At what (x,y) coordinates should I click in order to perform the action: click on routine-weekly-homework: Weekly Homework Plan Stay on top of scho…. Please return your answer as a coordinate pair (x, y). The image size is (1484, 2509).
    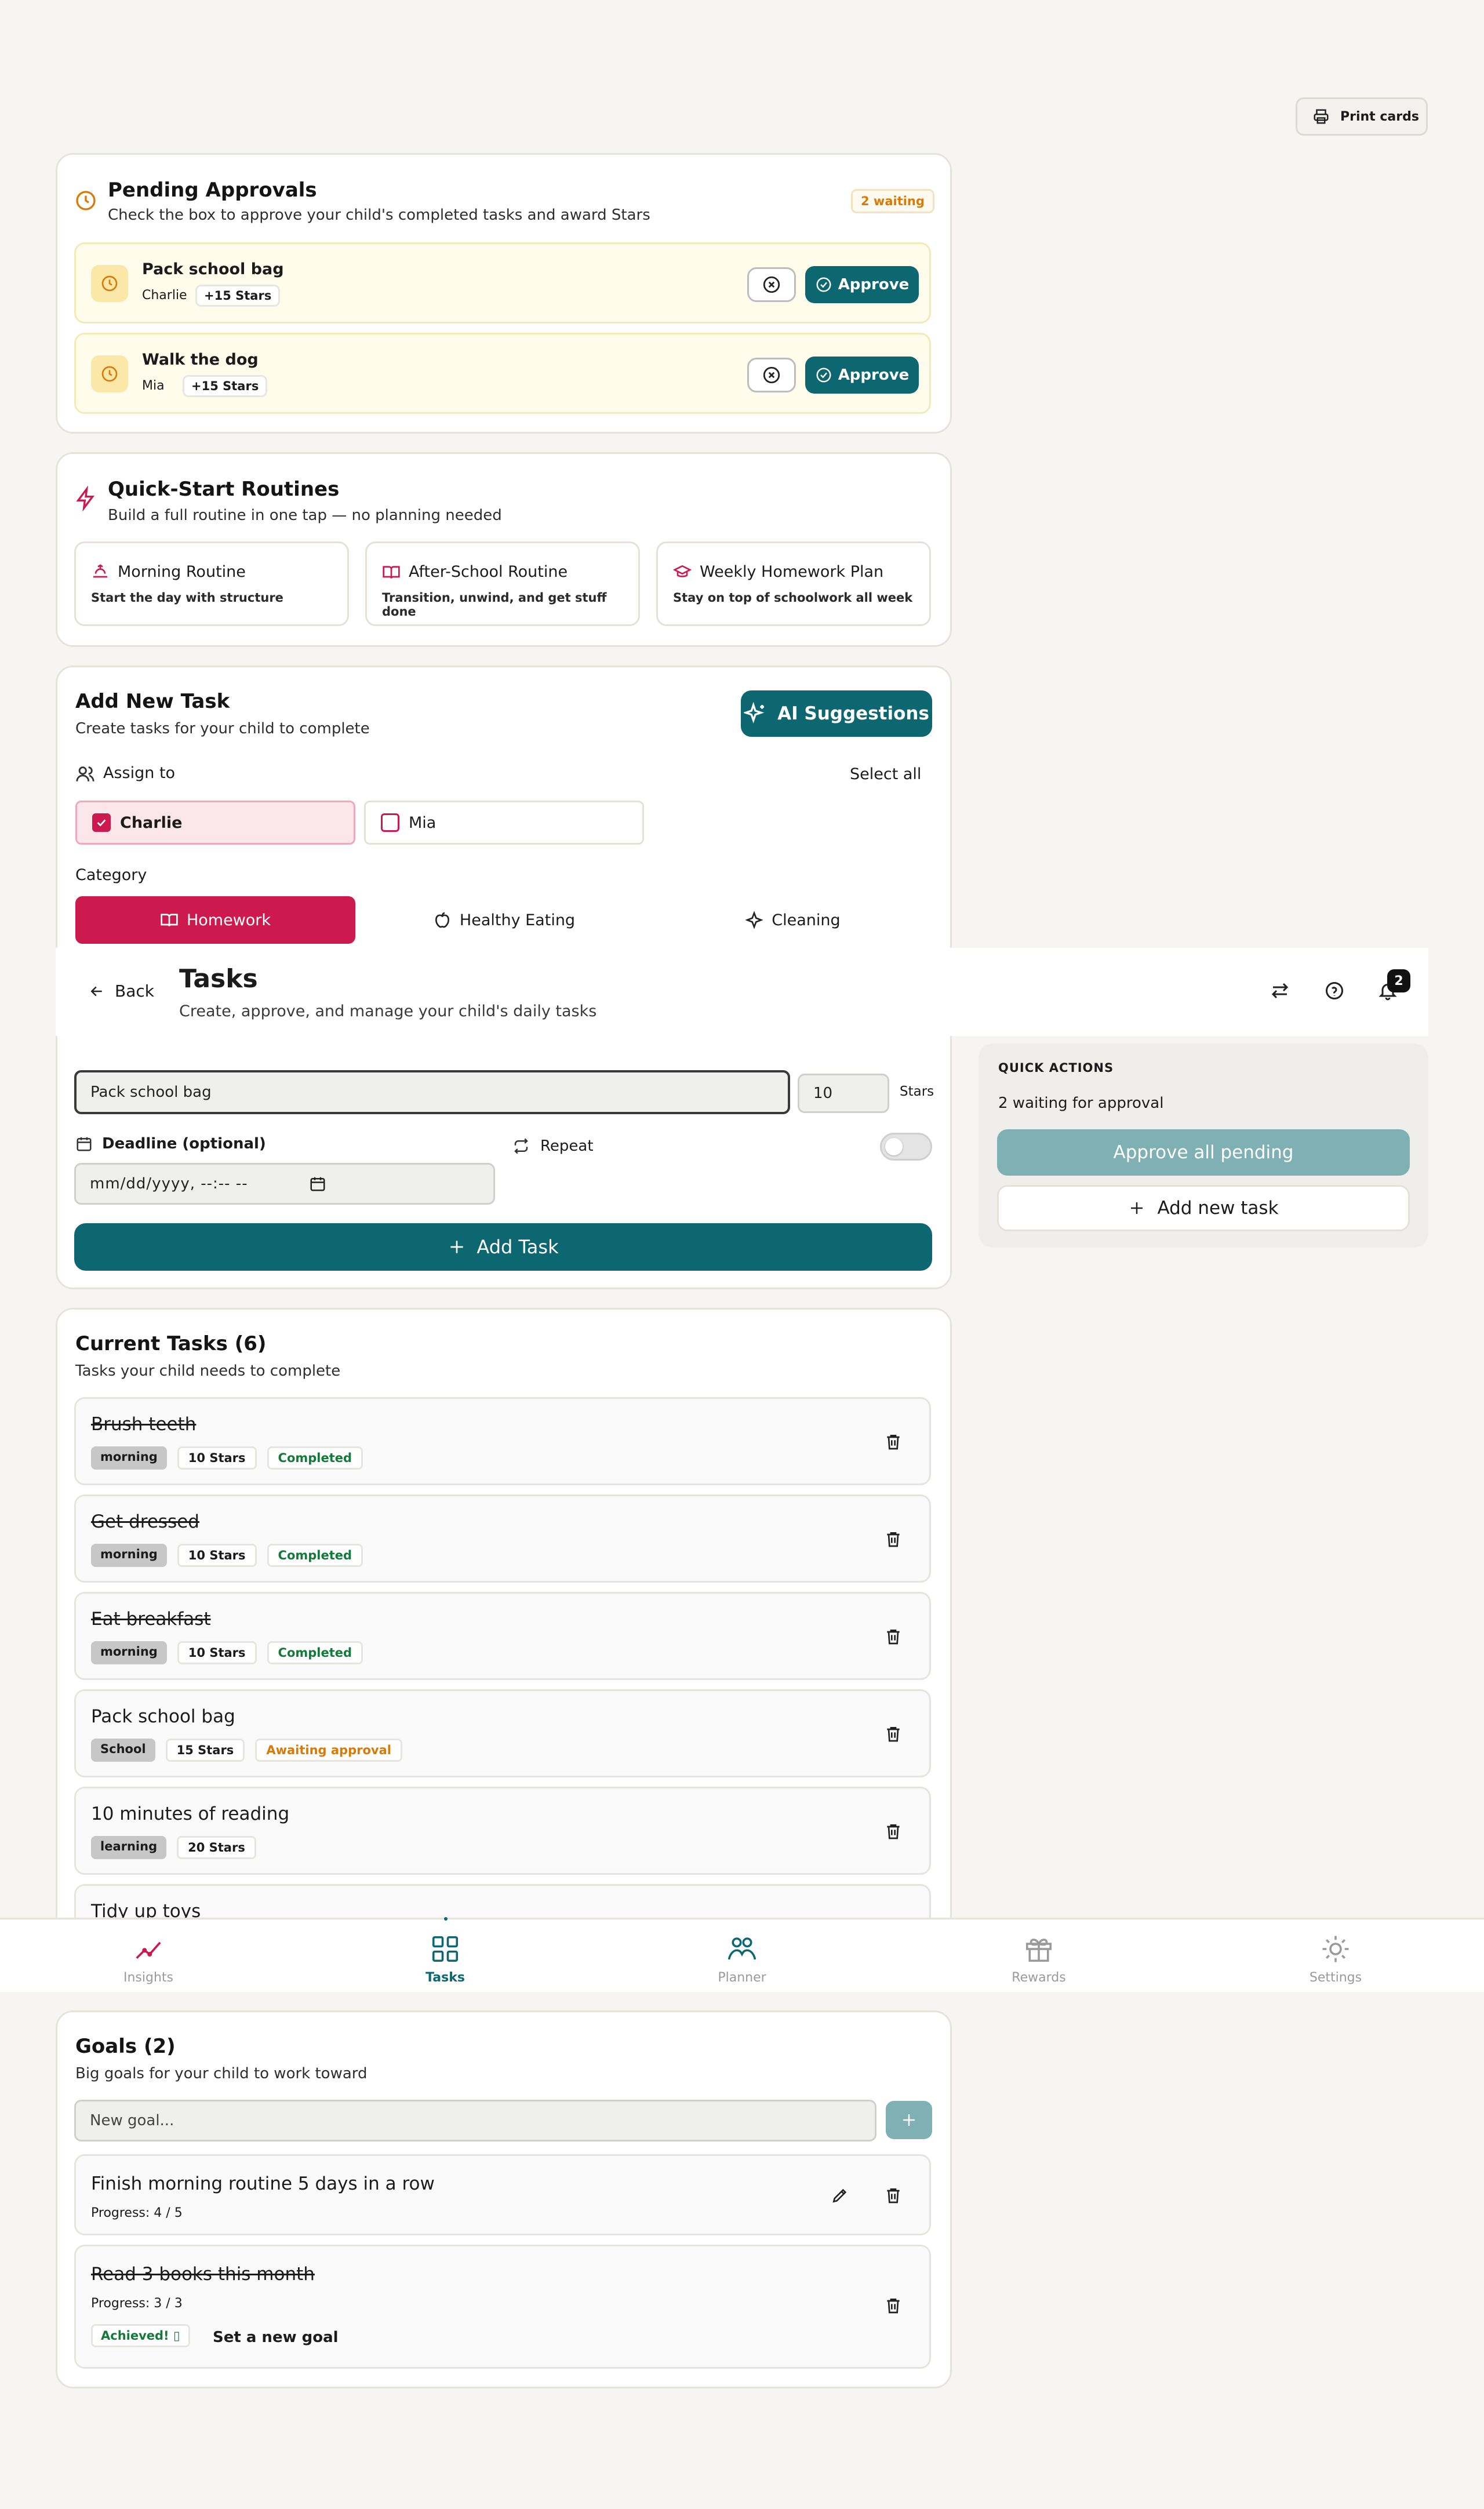
    Looking at the image, I should click on (794, 583).